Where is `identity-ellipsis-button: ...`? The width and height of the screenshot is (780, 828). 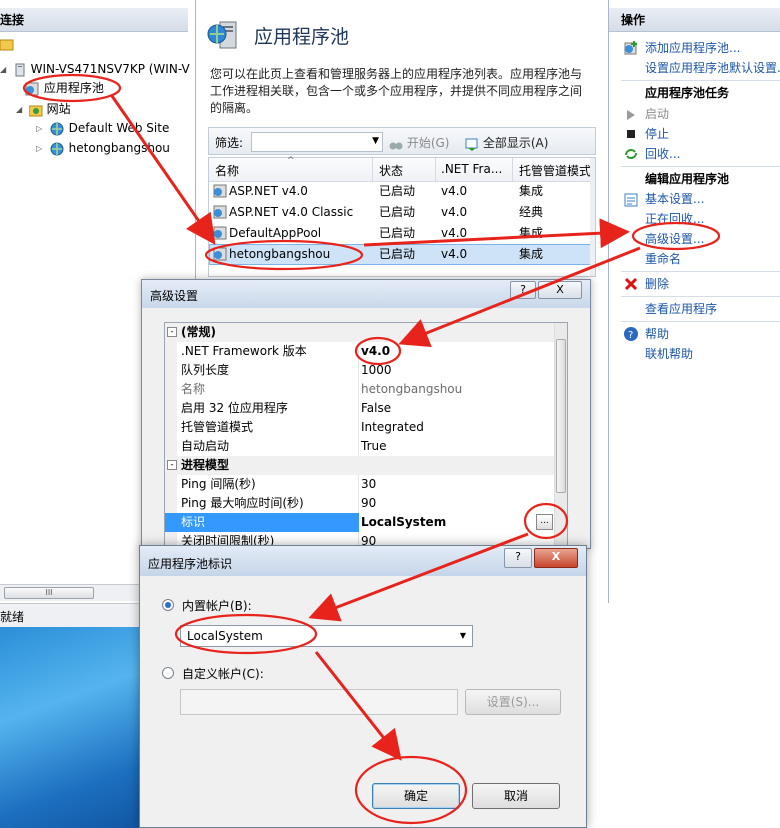
identity-ellipsis-button: ... is located at coordinates (544, 522).